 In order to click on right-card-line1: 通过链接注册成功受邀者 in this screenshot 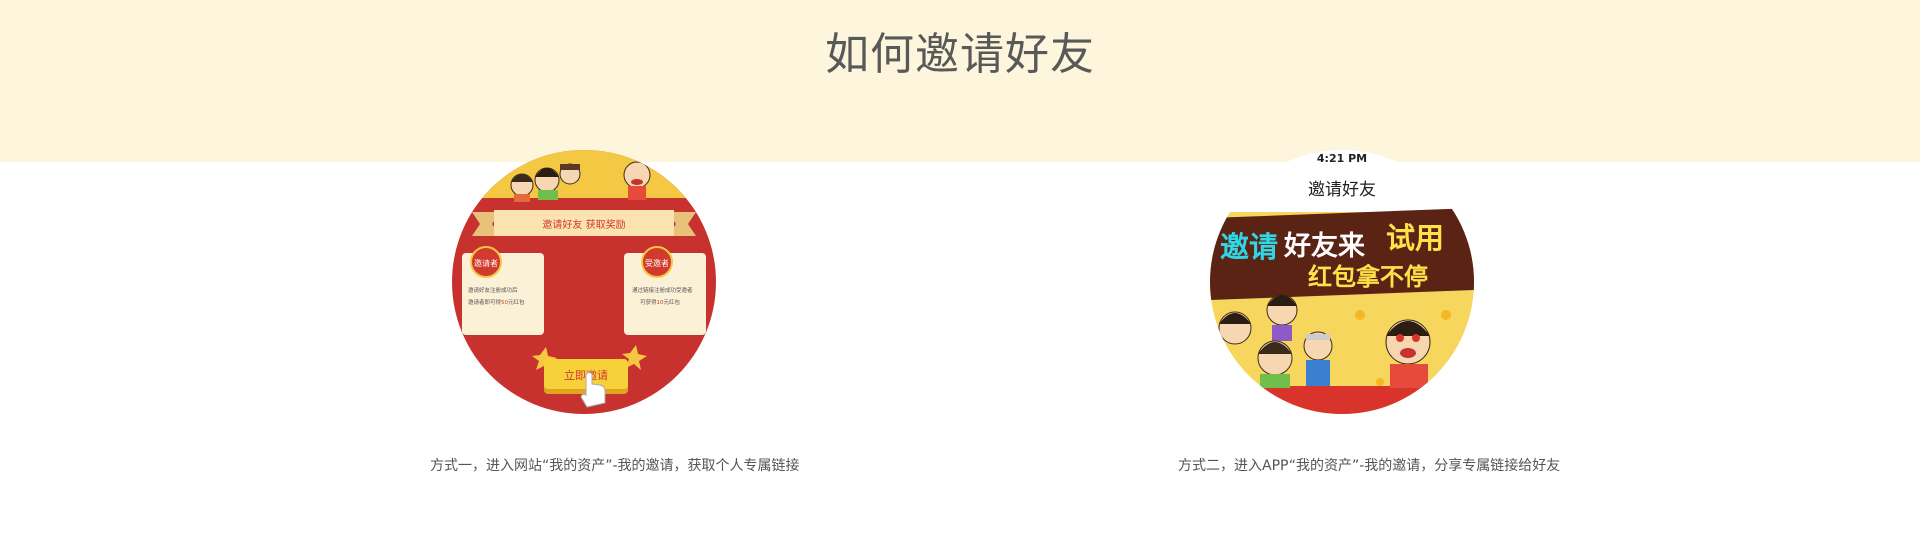, I will do `click(662, 290)`.